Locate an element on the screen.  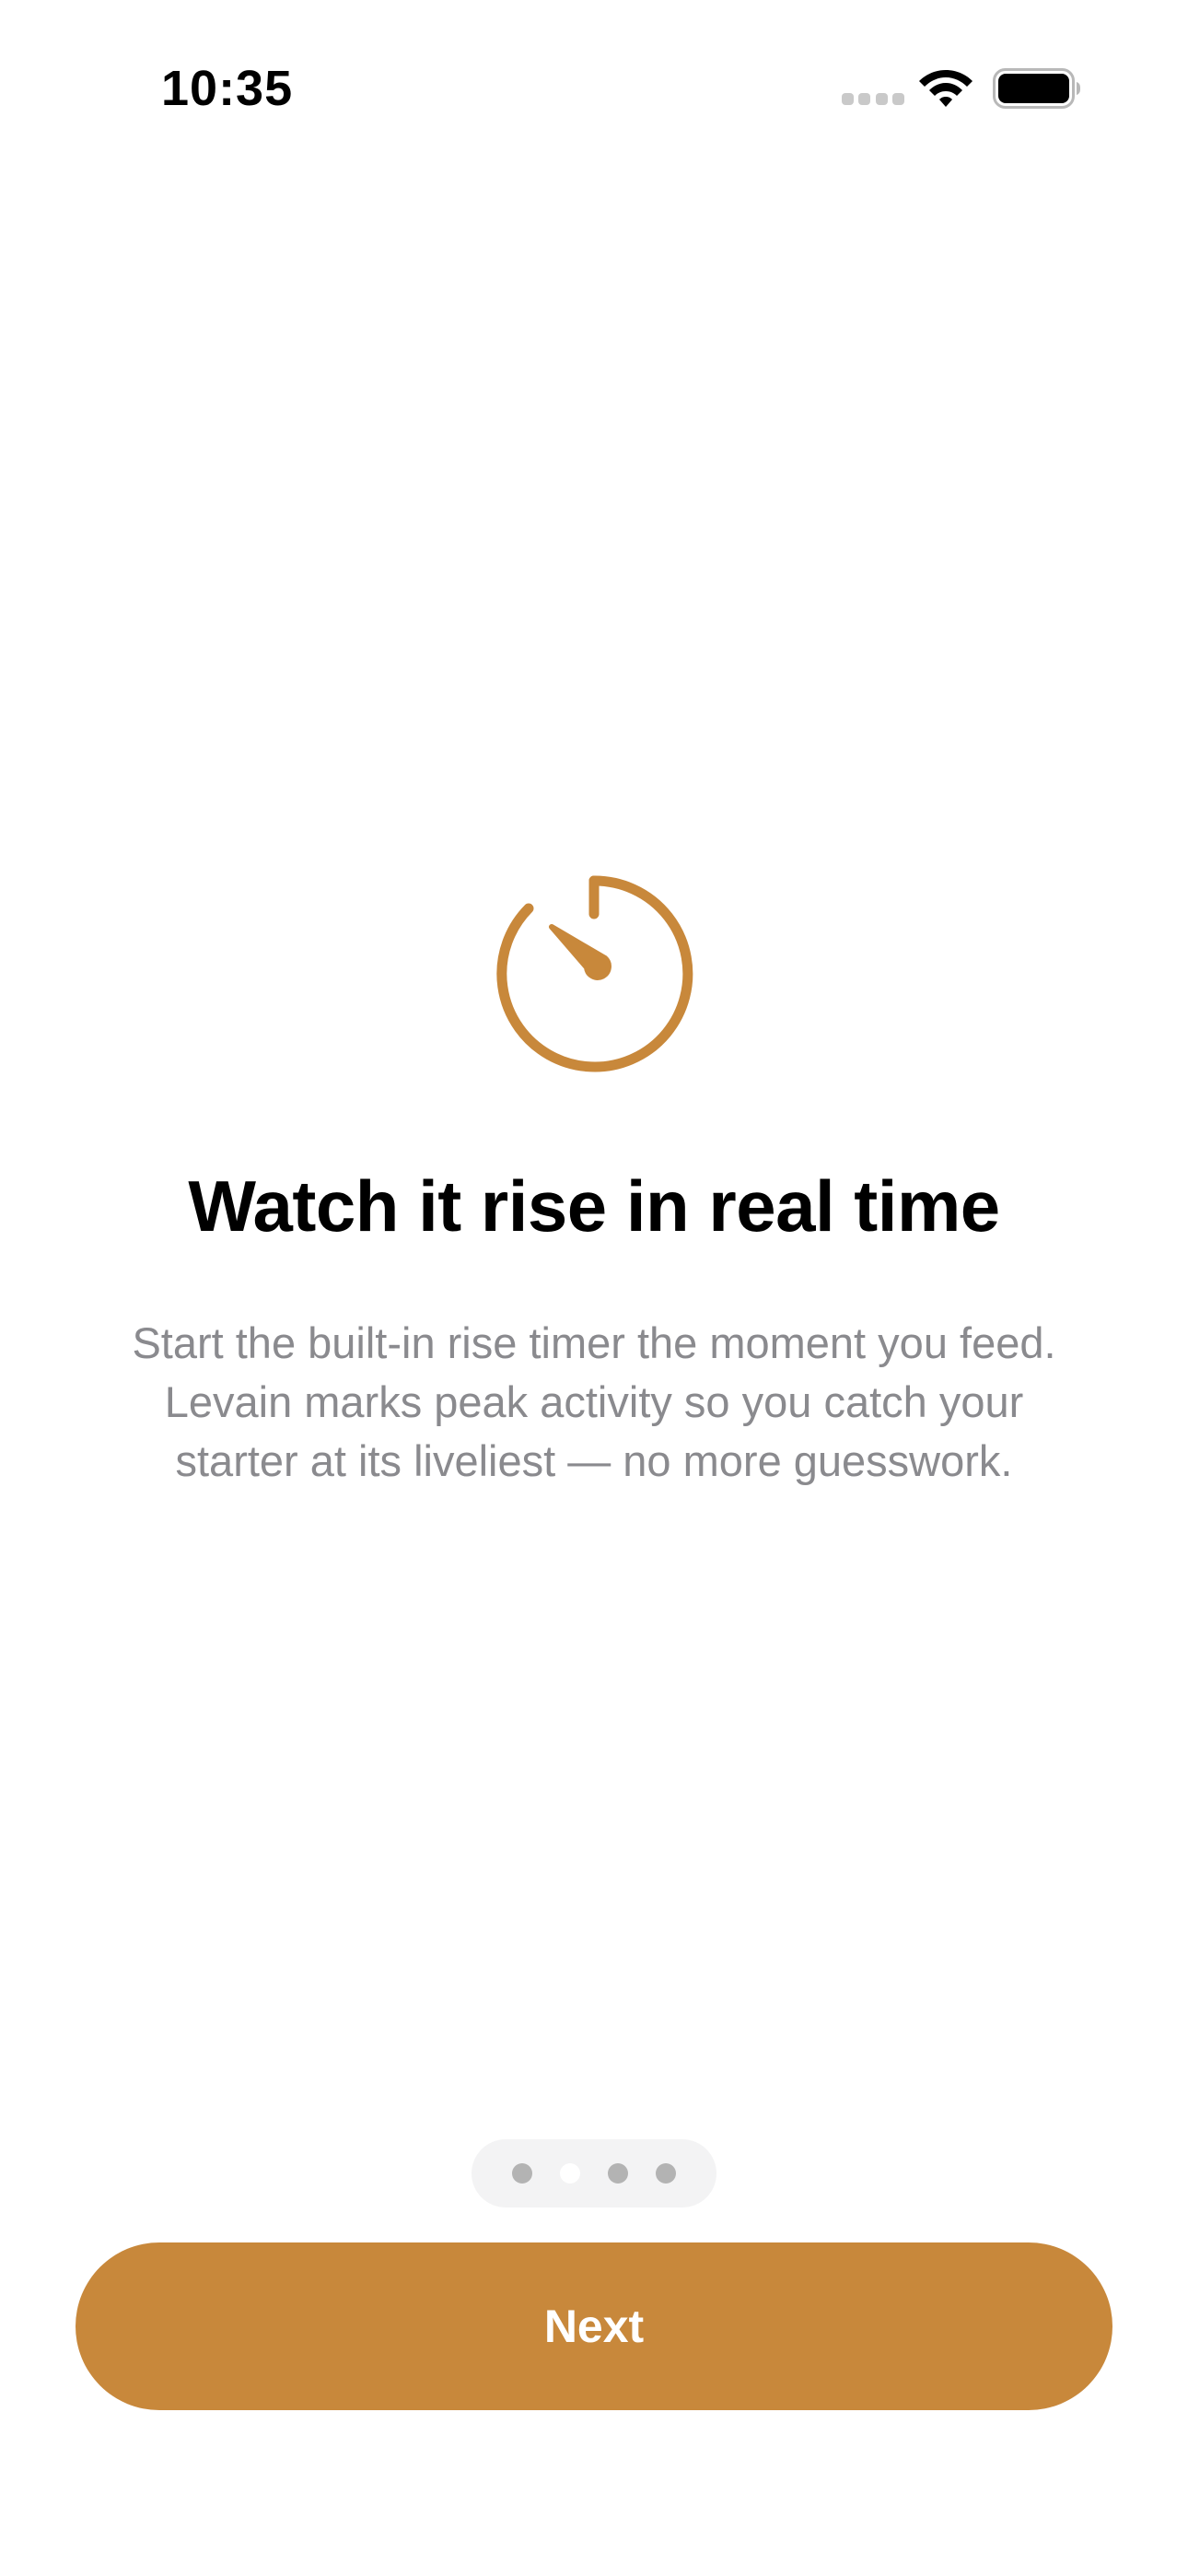
page-title: Watch it rise in real time is located at coordinates (594, 1206).